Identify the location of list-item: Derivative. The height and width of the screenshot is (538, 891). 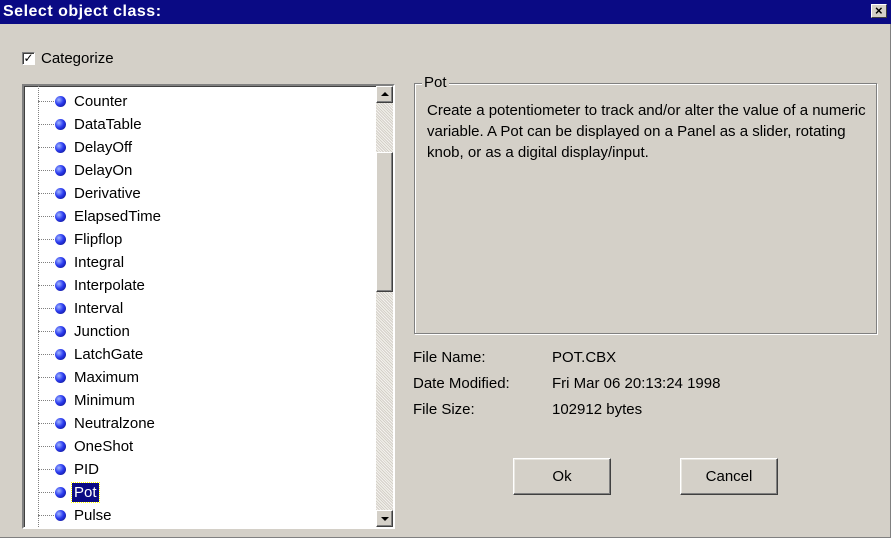
(196, 193).